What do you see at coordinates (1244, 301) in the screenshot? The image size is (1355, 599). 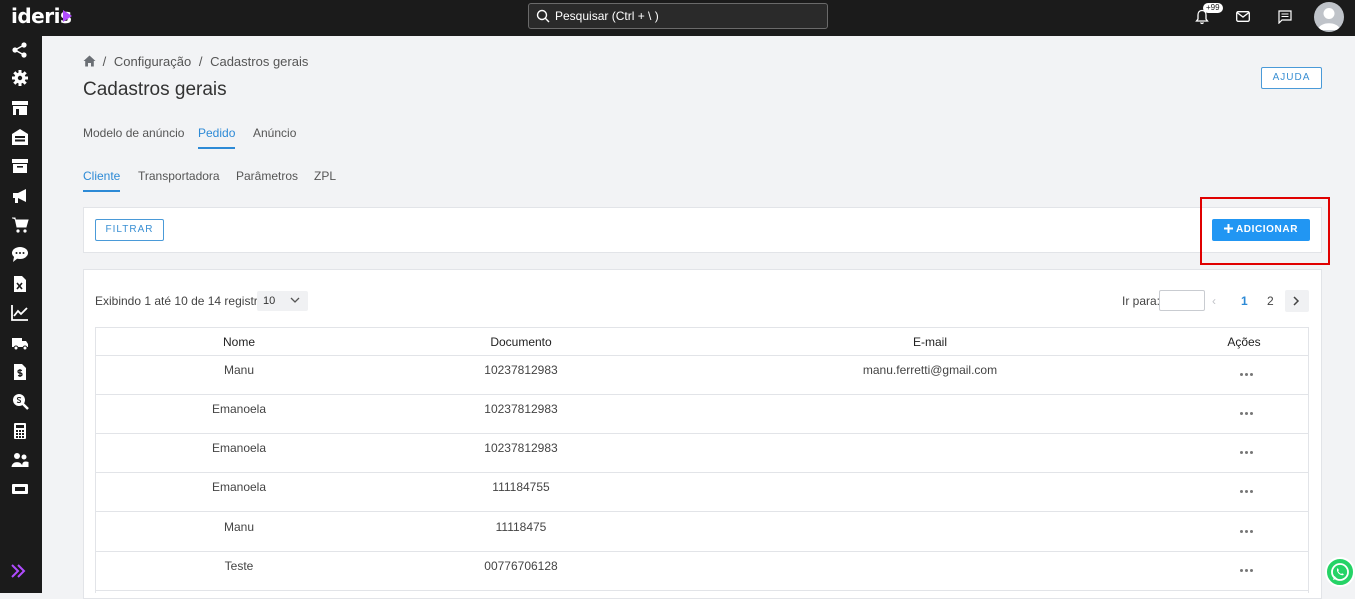 I see `page-1: 1` at bounding box center [1244, 301].